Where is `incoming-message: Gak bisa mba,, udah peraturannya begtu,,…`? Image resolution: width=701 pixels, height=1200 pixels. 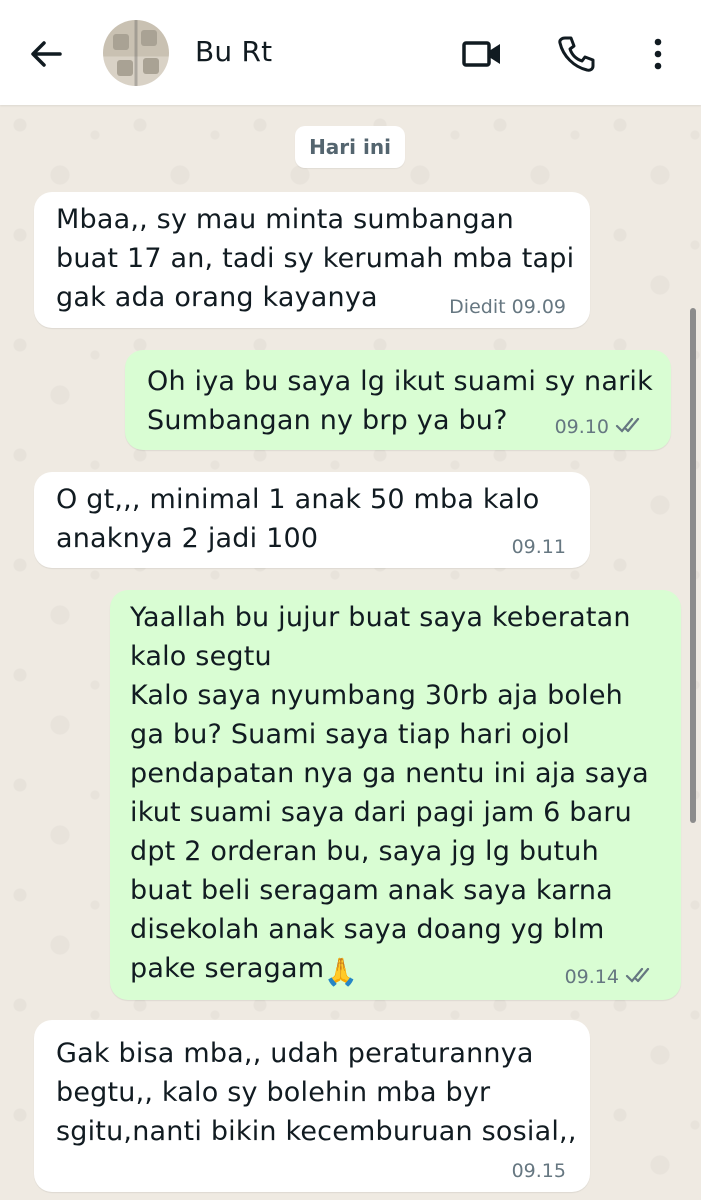 incoming-message: Gak bisa mba,, udah peraturannya begtu,,… is located at coordinates (312, 1106).